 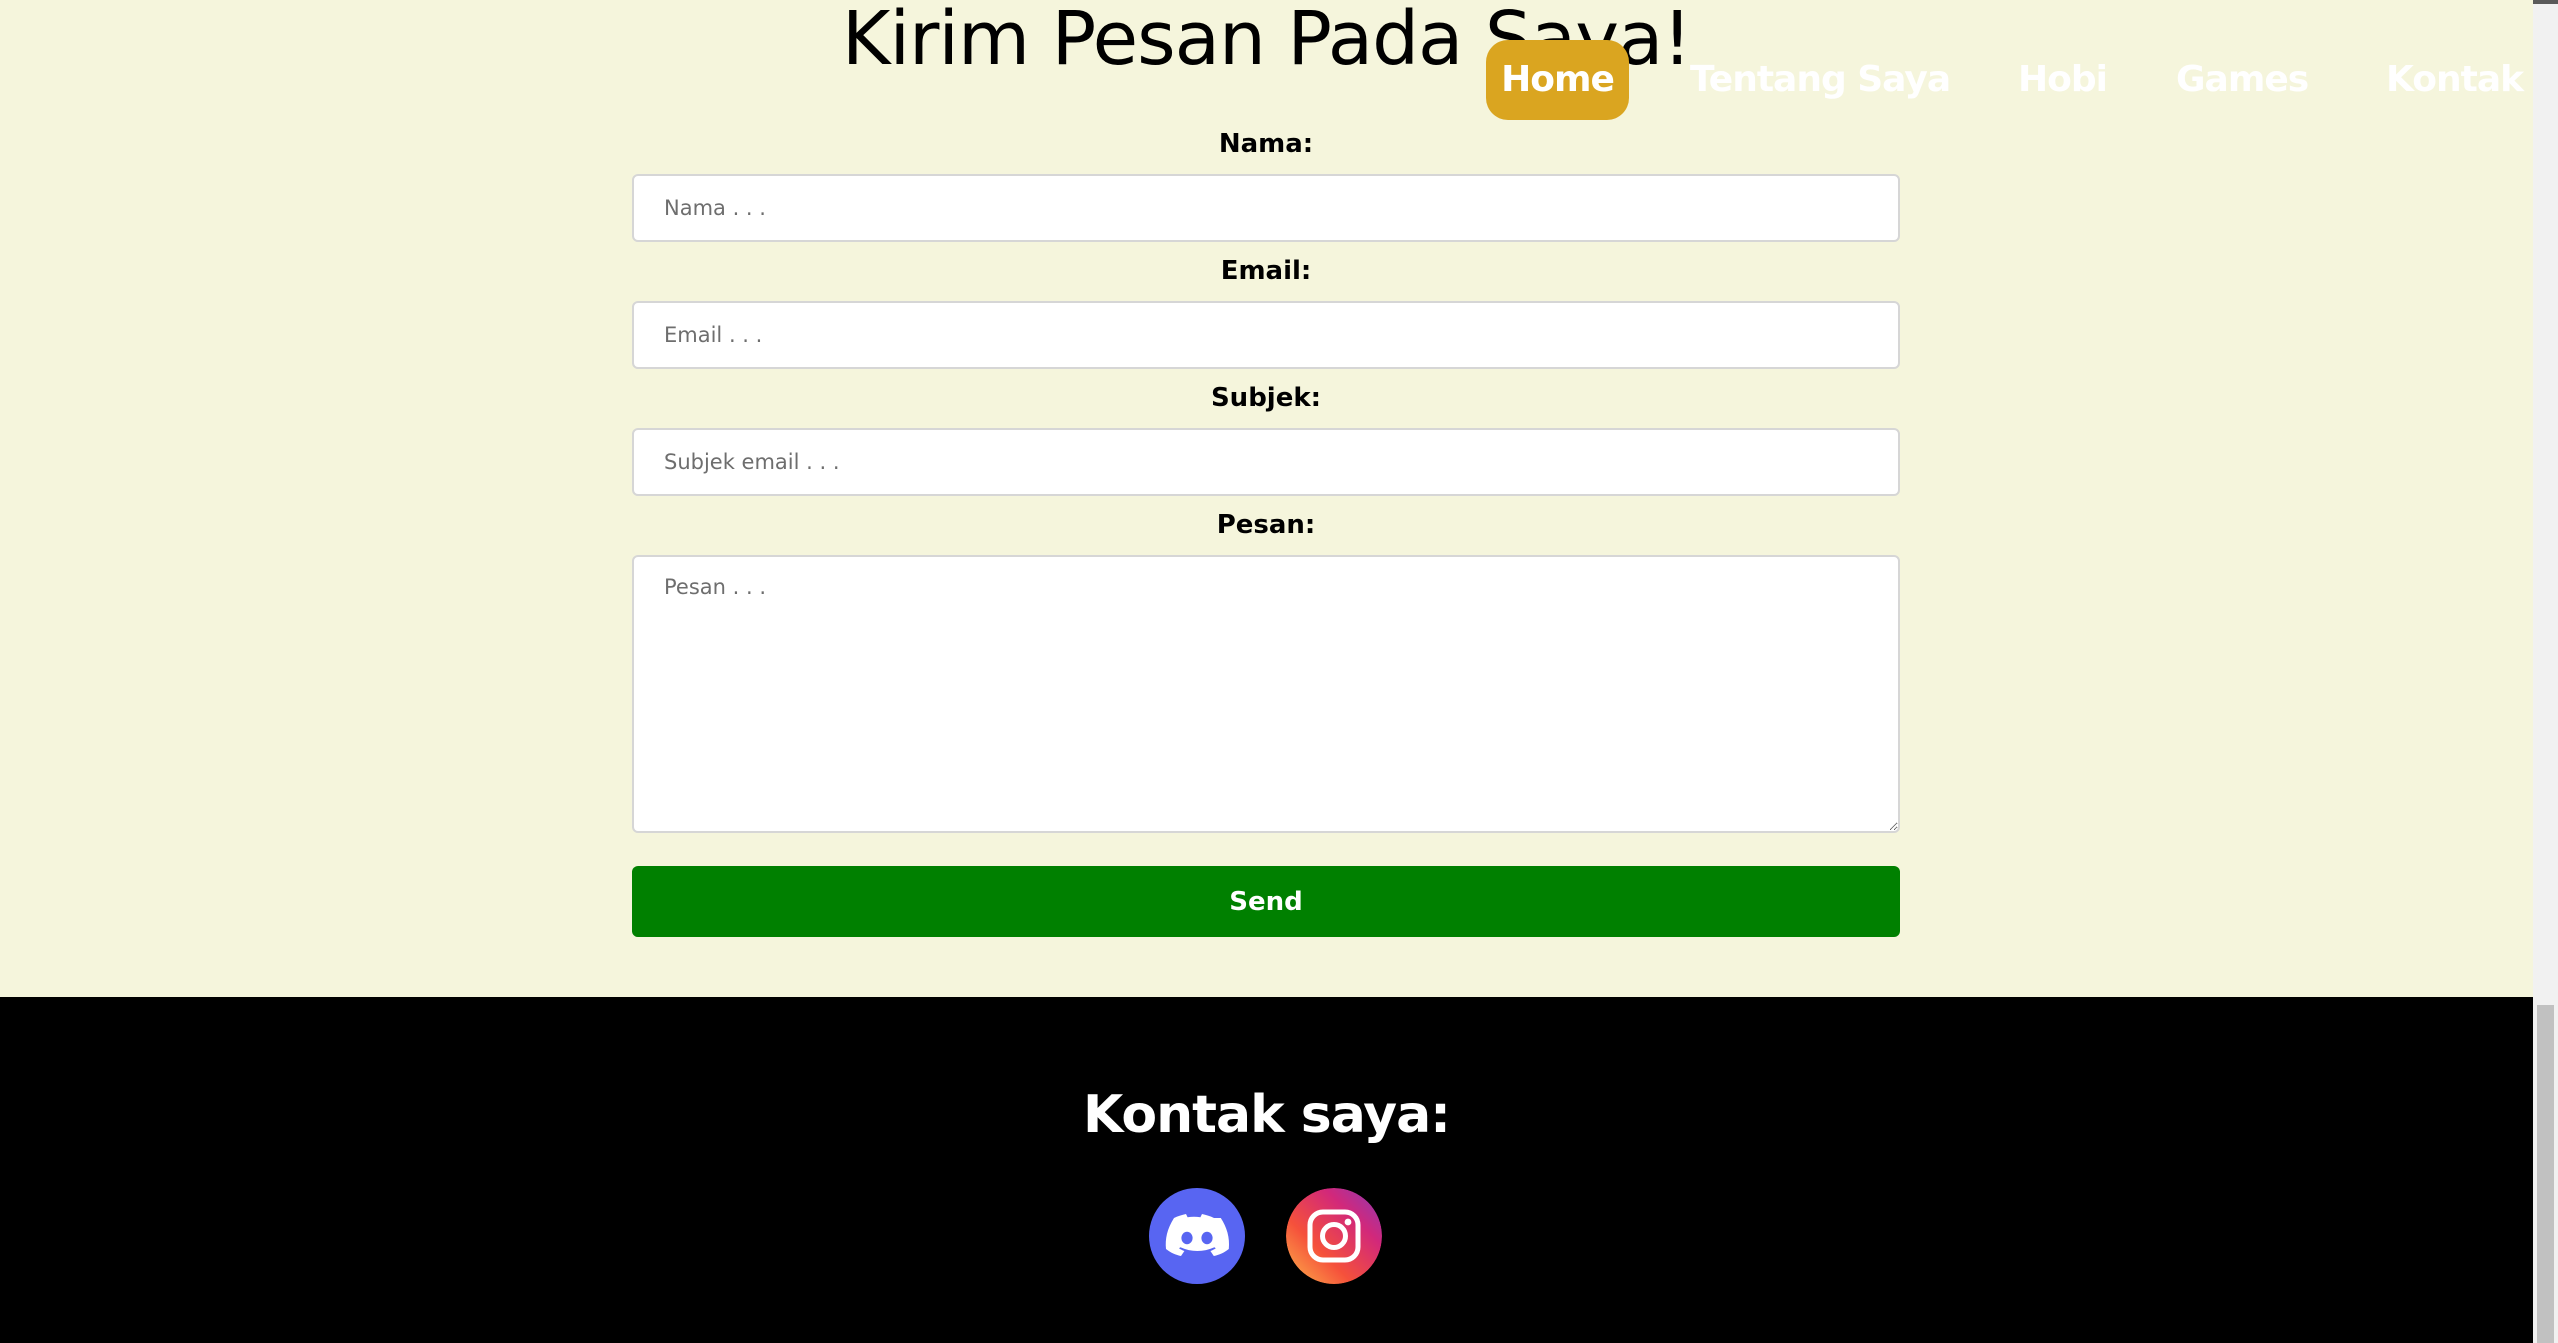 What do you see at coordinates (2545, 1174) in the screenshot?
I see `scrollbar-thumb` at bounding box center [2545, 1174].